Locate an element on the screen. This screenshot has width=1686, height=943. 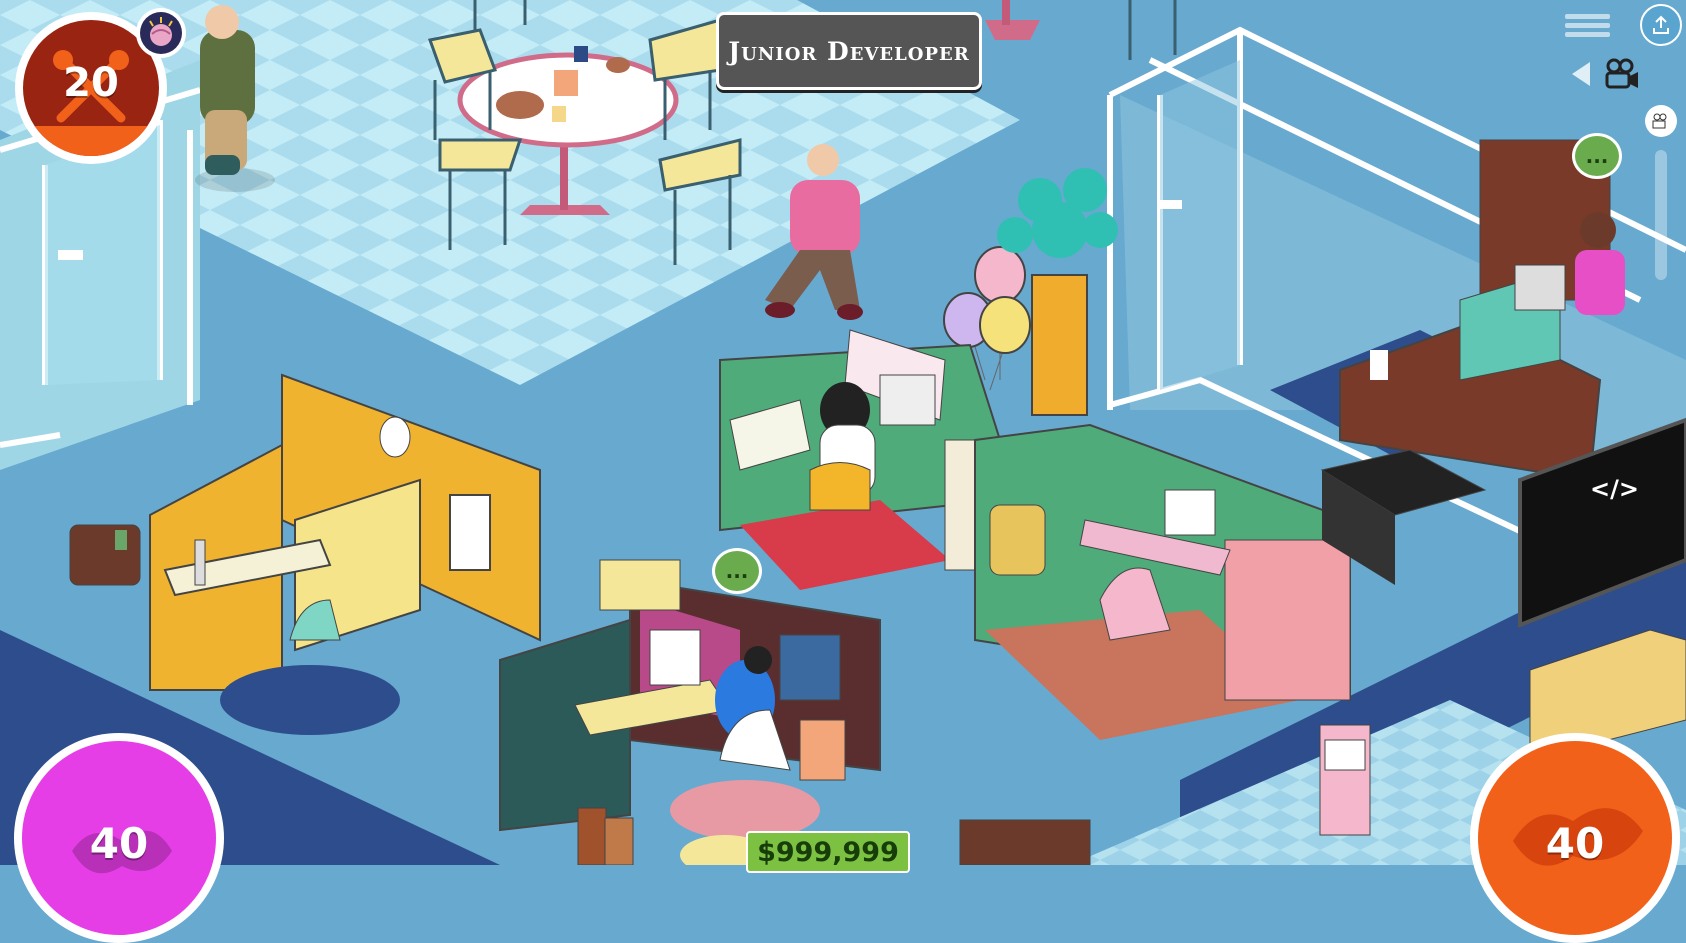
left-meter: 40 is located at coordinates (119, 838).